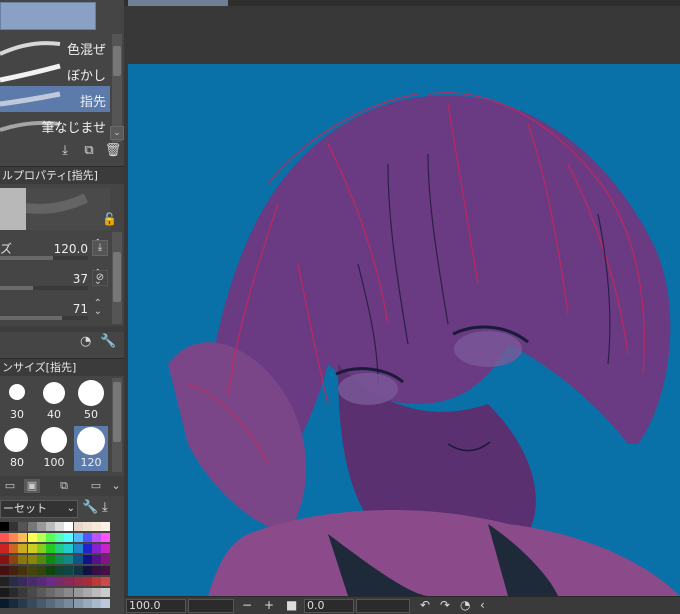  I want to click on tab-folder-icon: ▭, so click(96, 486).